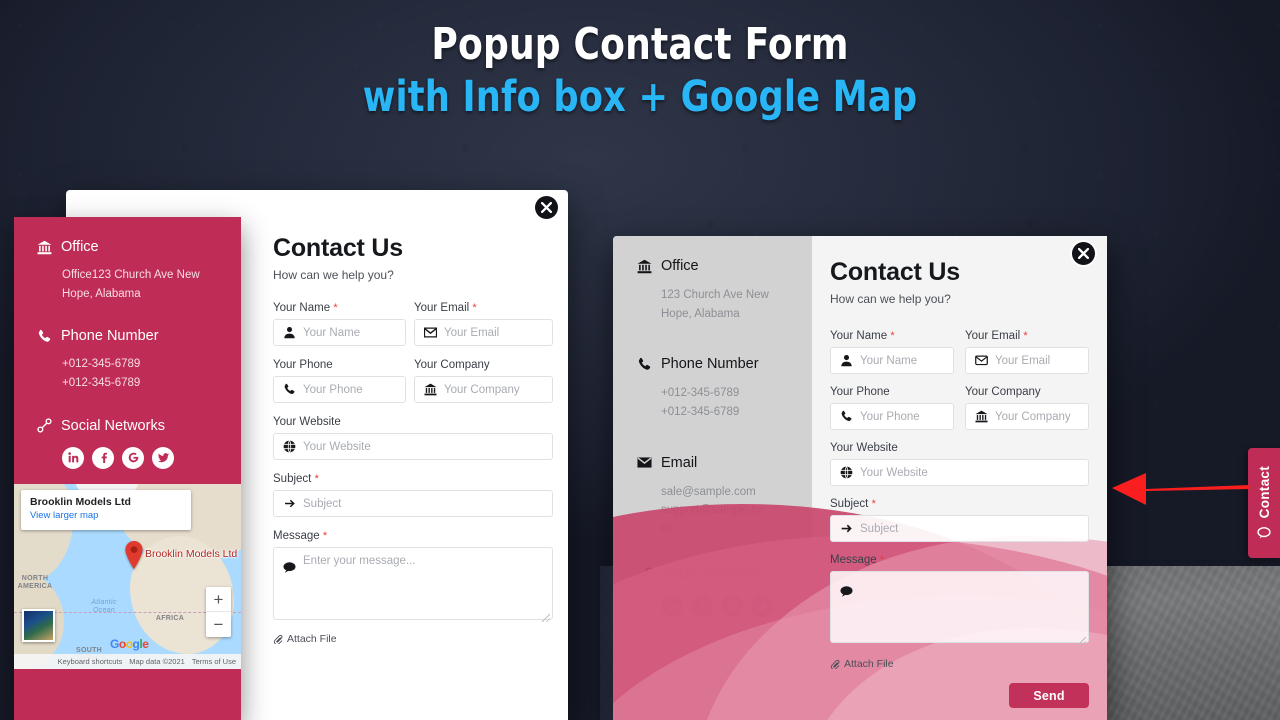 The height and width of the screenshot is (720, 1280). Describe the element at coordinates (90, 661) in the screenshot. I see `map-keyboard-shortcuts: Keyboard shortcuts` at that location.